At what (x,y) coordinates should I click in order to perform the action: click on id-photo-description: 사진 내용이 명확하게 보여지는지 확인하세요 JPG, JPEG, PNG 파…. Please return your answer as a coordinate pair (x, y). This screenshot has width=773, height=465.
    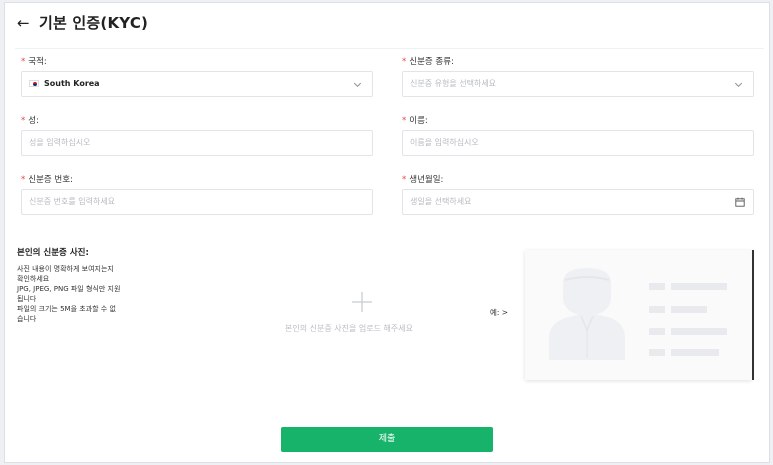
    Looking at the image, I should click on (76, 294).